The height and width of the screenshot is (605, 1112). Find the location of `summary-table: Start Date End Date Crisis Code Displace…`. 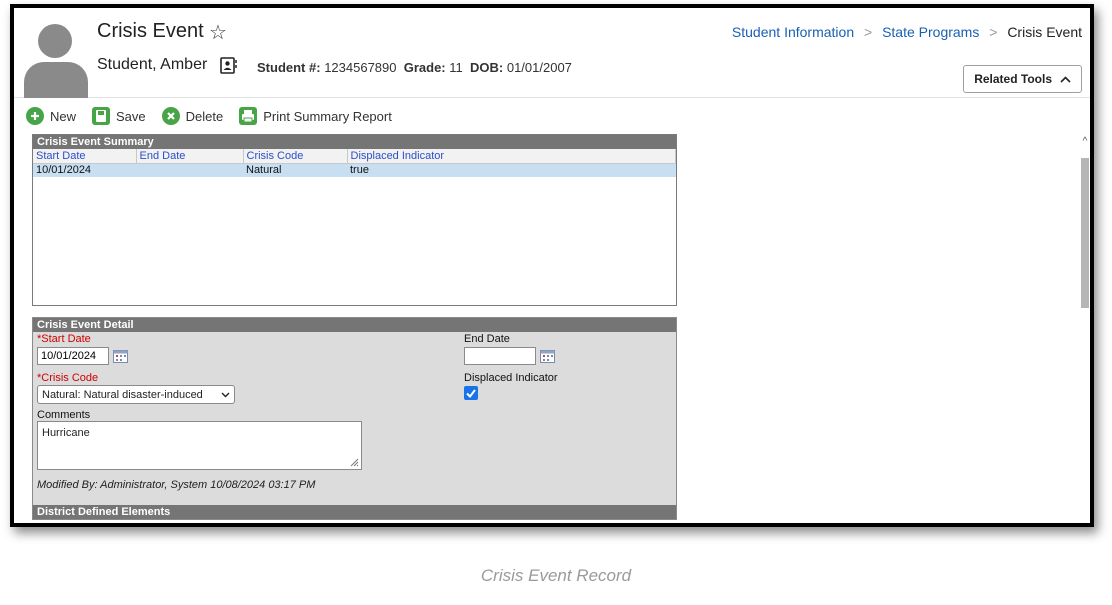

summary-table: Start Date End Date Crisis Code Displace… is located at coordinates (354, 163).